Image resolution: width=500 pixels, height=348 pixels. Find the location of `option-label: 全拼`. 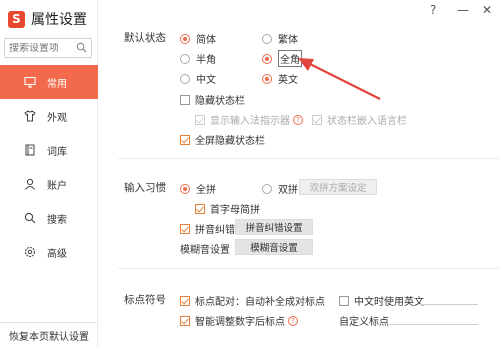

option-label: 全拼 is located at coordinates (206, 190).